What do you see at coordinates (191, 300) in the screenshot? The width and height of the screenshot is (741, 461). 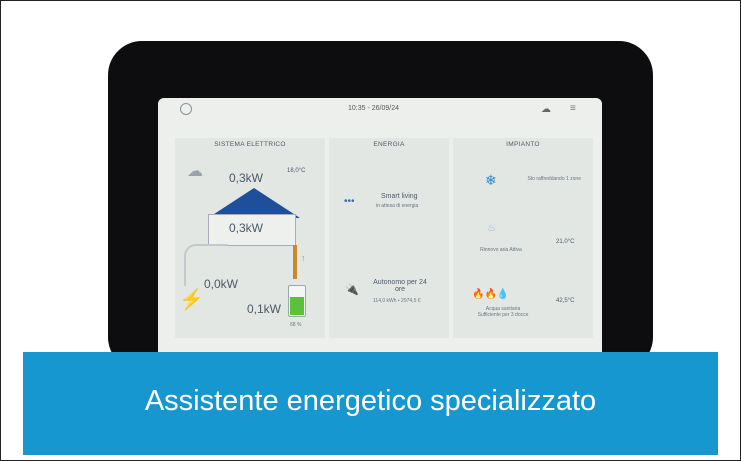 I see `power-pylon-icon: ⚡` at bounding box center [191, 300].